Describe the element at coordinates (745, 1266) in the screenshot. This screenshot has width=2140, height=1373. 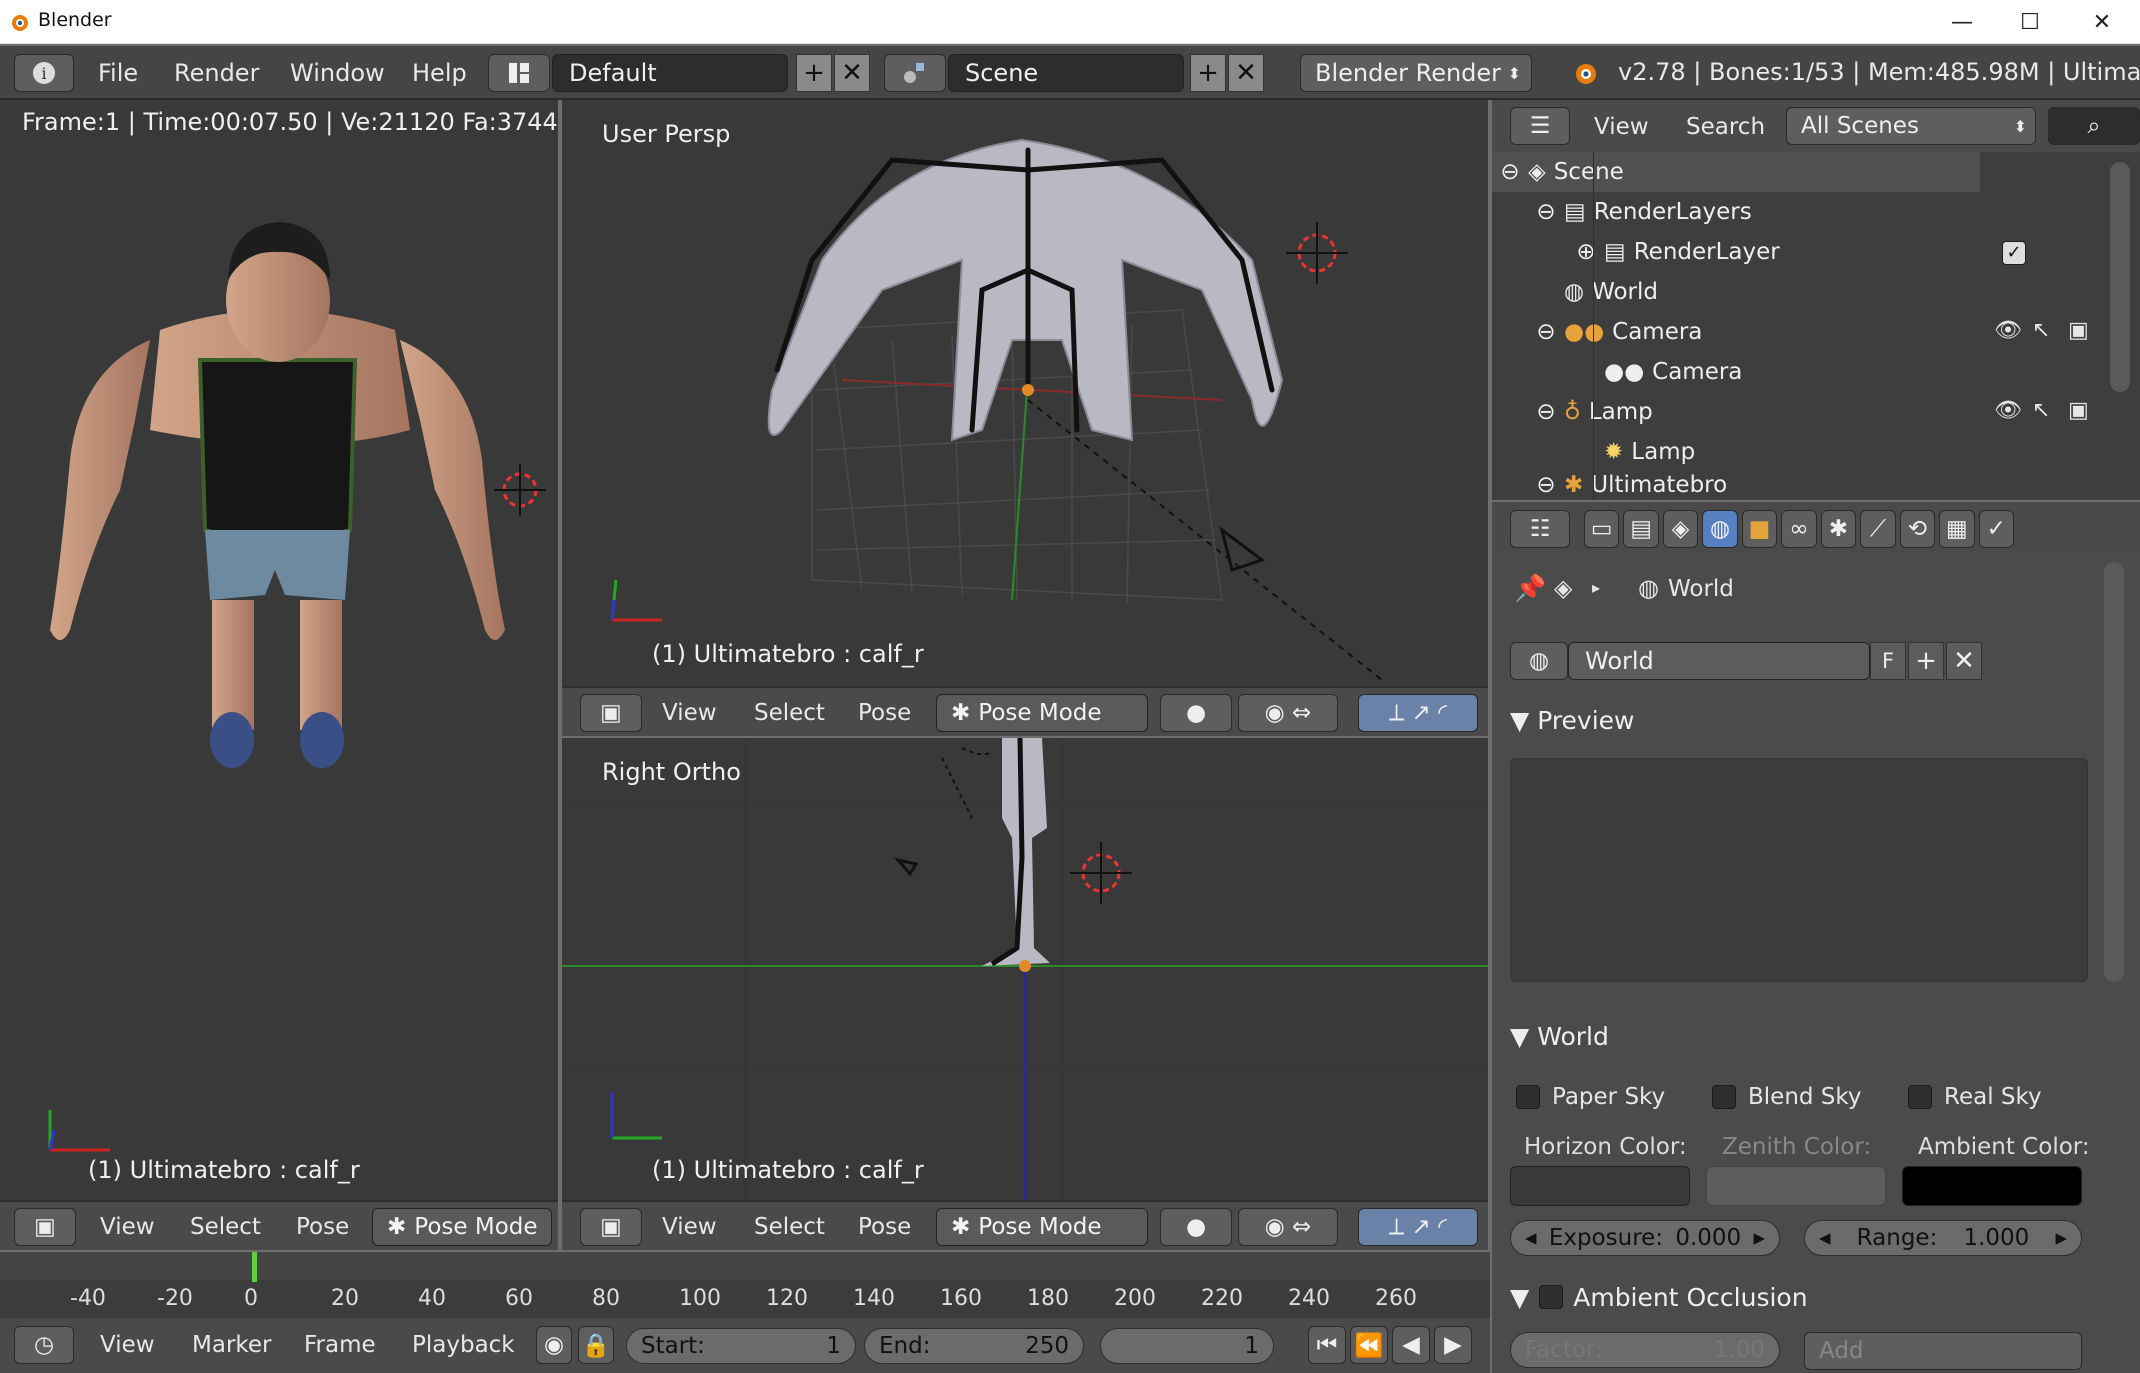
I see `timeline-track` at that location.